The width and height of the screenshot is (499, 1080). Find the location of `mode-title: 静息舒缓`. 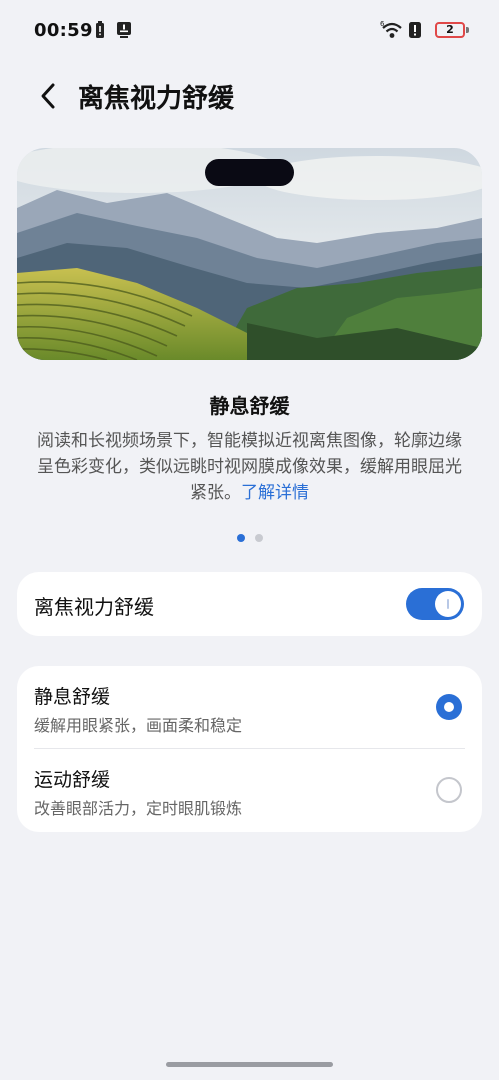

mode-title: 静息舒缓 is located at coordinates (249, 406).